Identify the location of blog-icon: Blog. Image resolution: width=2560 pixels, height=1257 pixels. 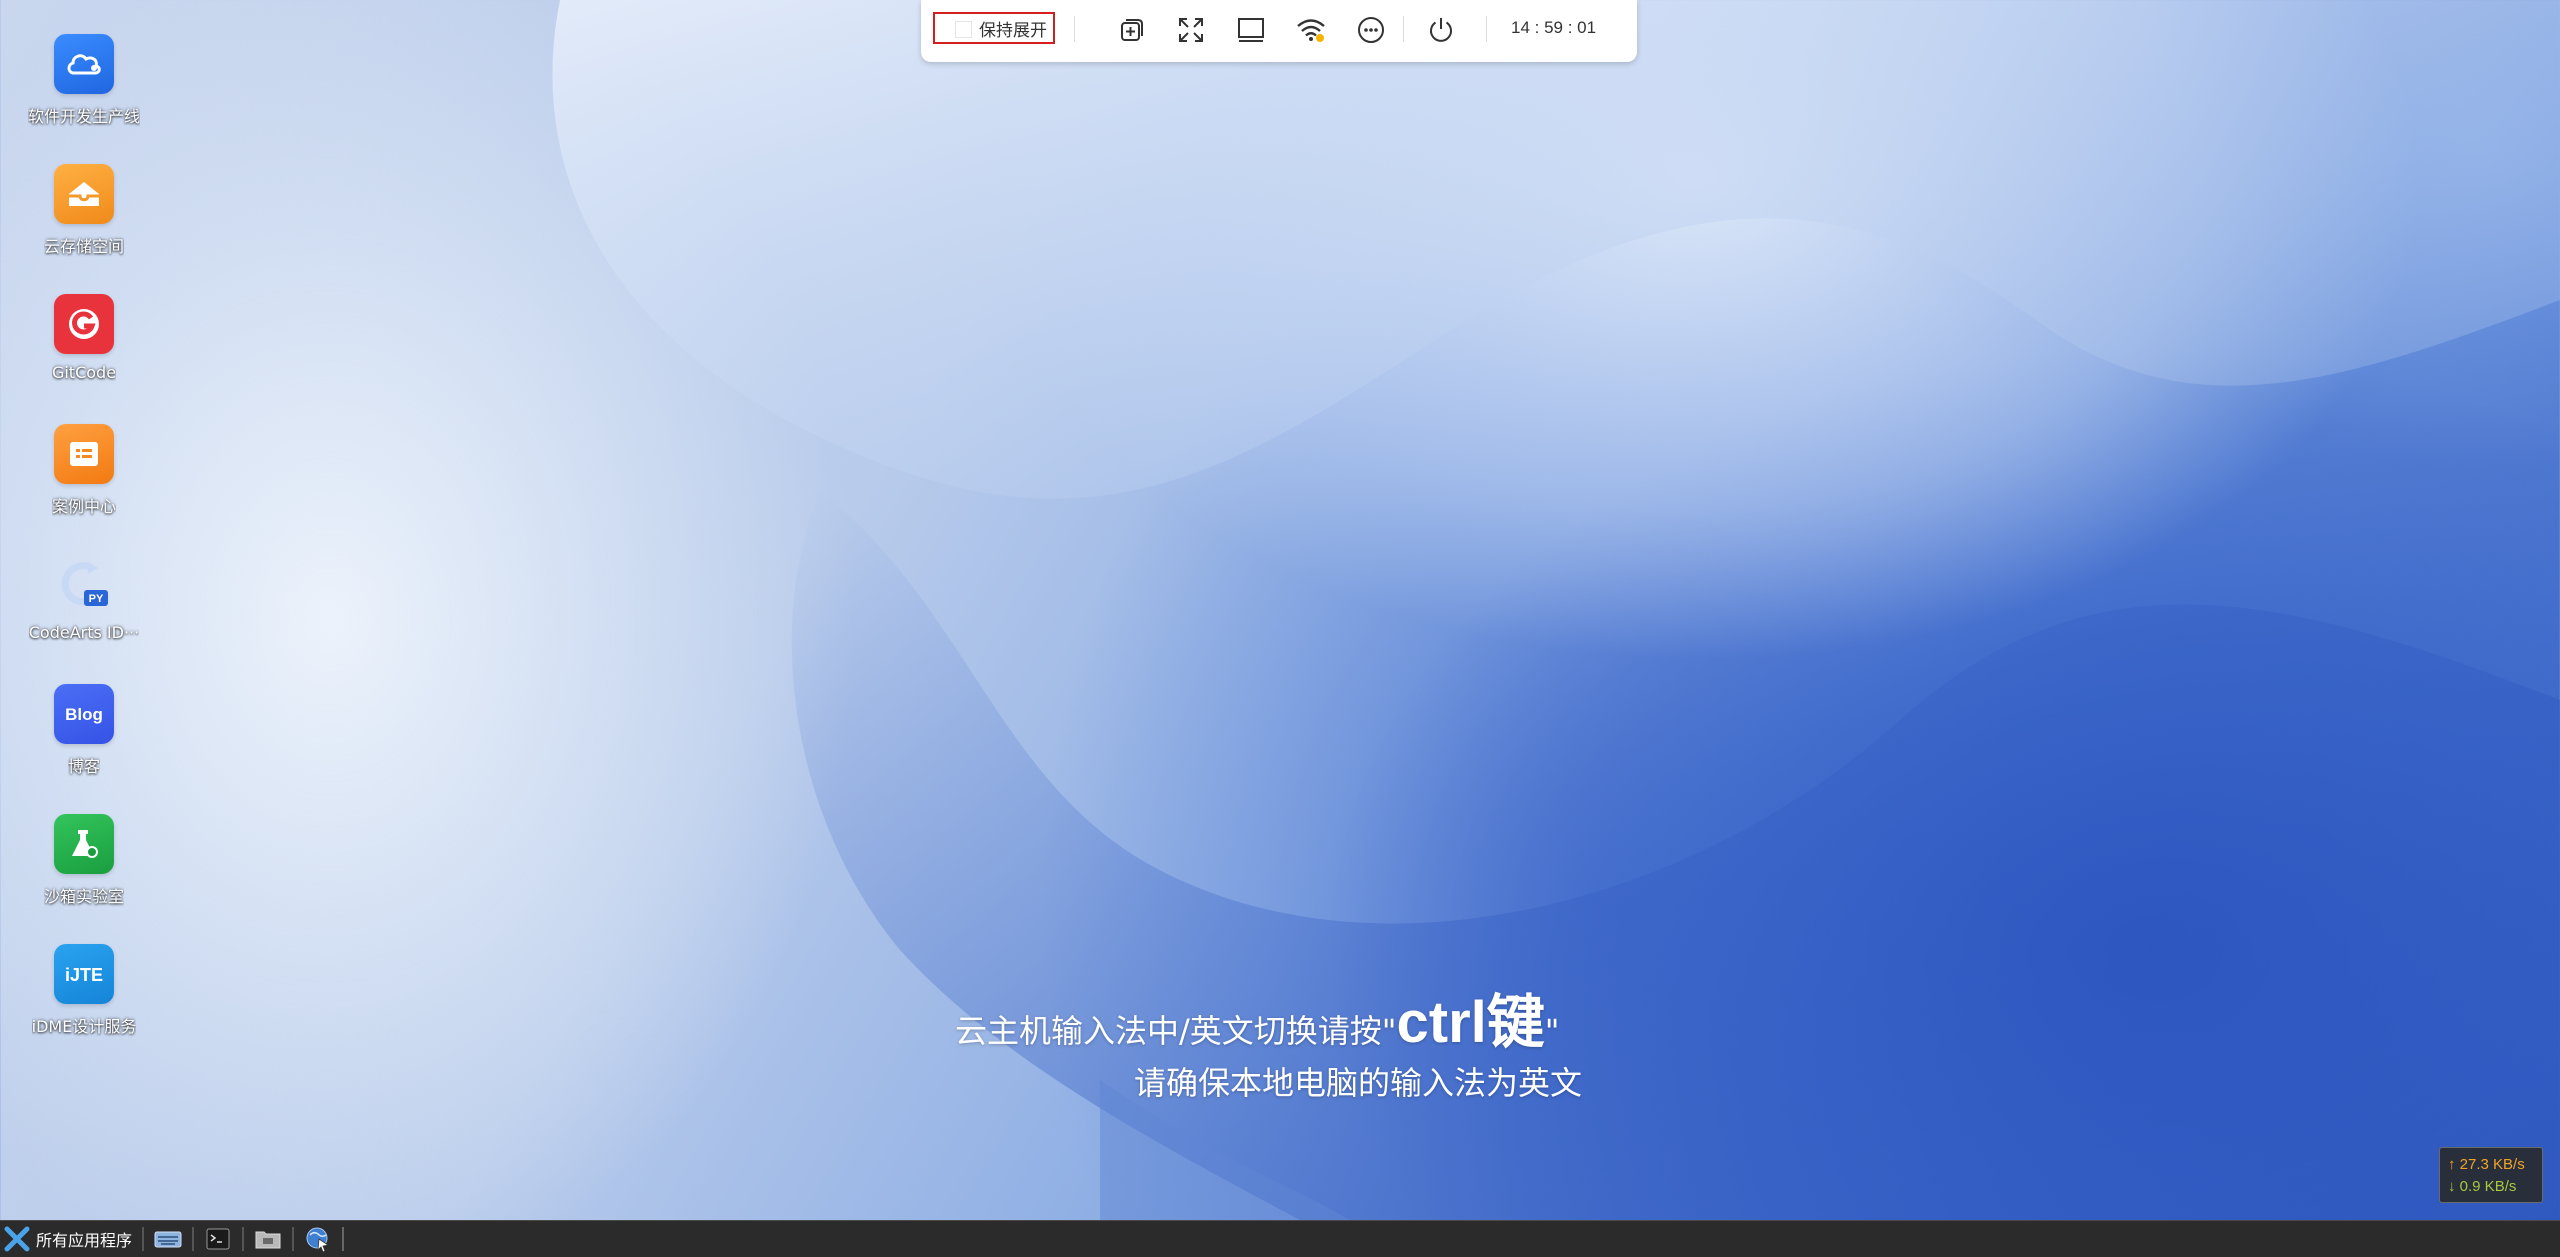
(84, 714).